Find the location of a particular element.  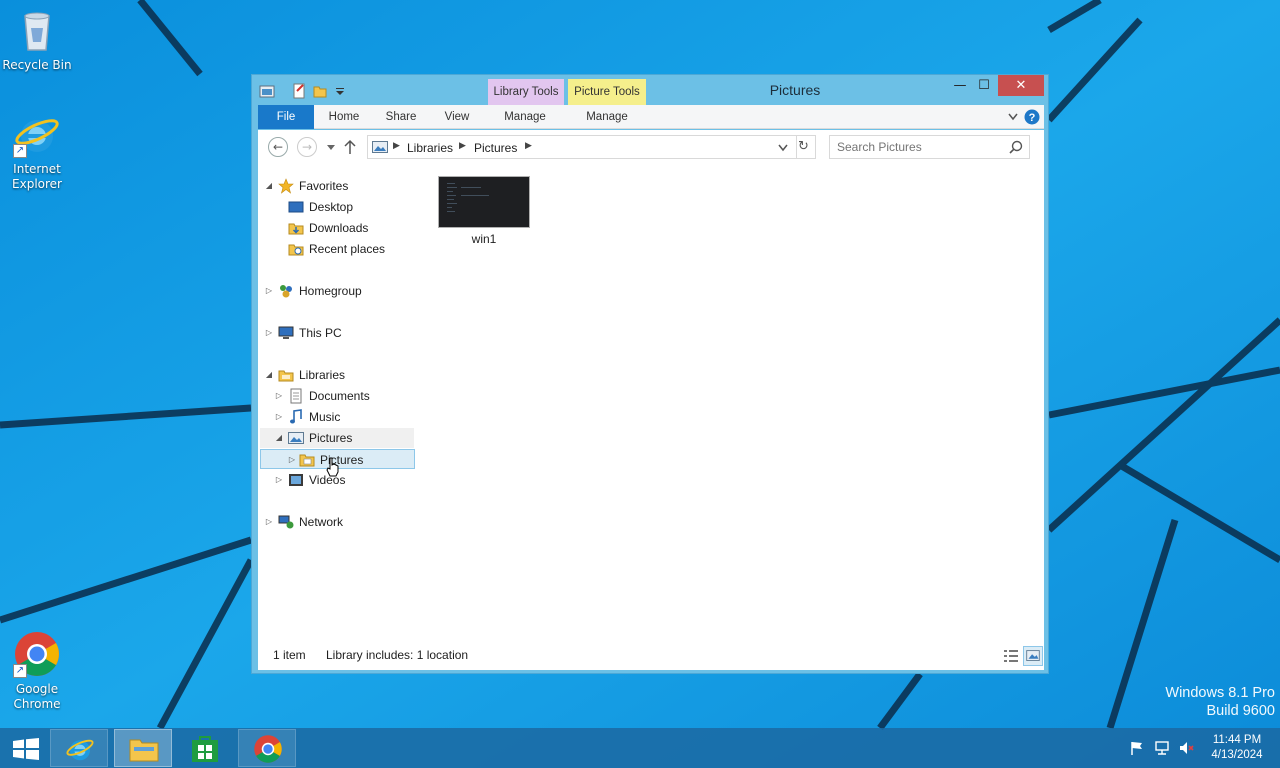

refresh-icon: ↻ is located at coordinates (803, 146).